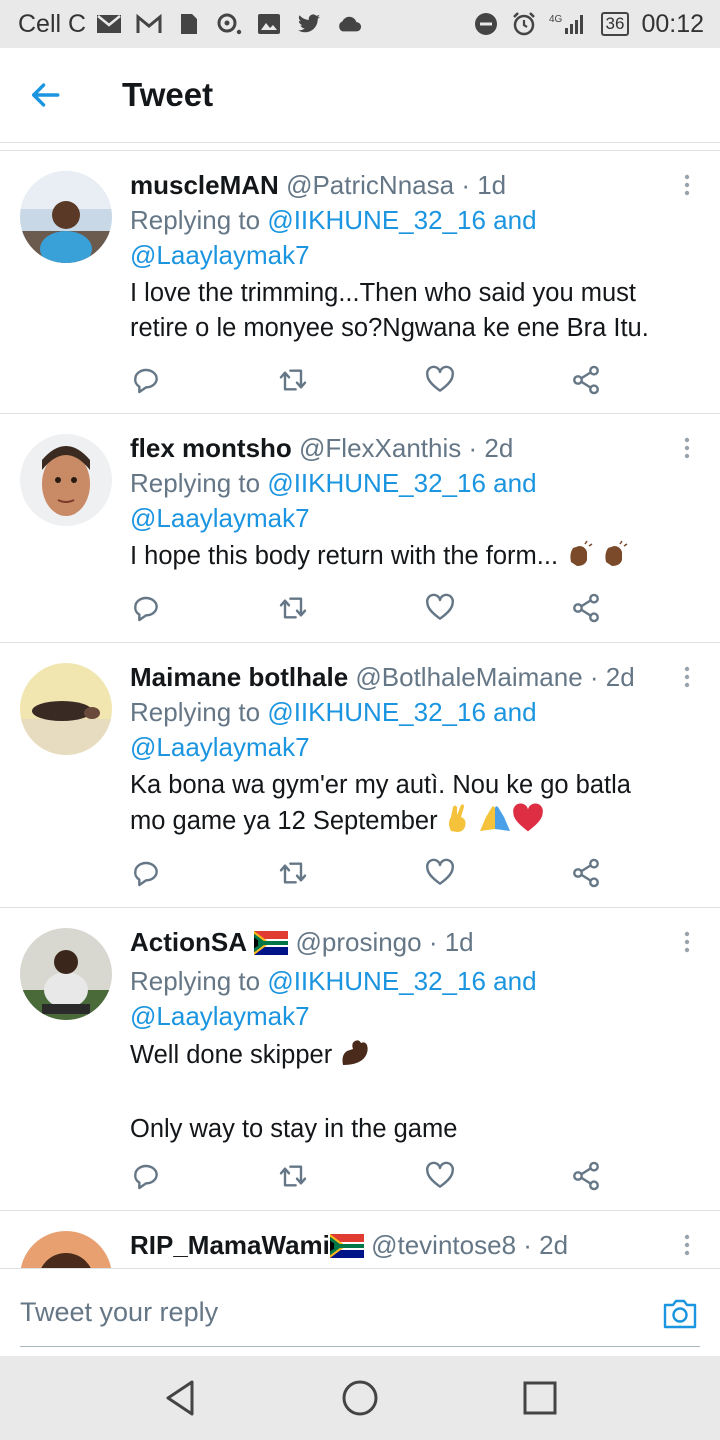 Image resolution: width=720 pixels, height=1440 pixels. I want to click on page-title: Tweet, so click(168, 94).